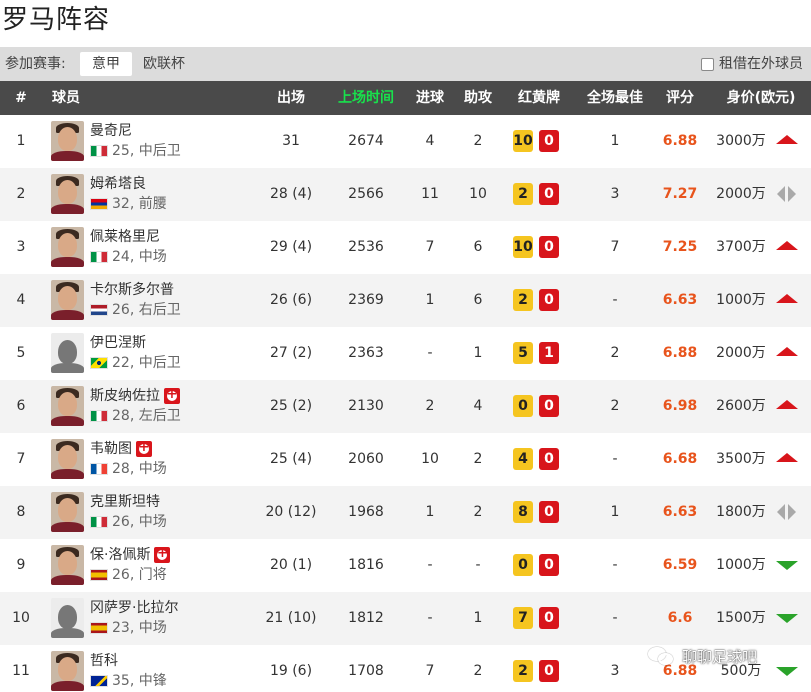 The width and height of the screenshot is (811, 692). What do you see at coordinates (478, 141) in the screenshot?
I see `assists-value: 2` at bounding box center [478, 141].